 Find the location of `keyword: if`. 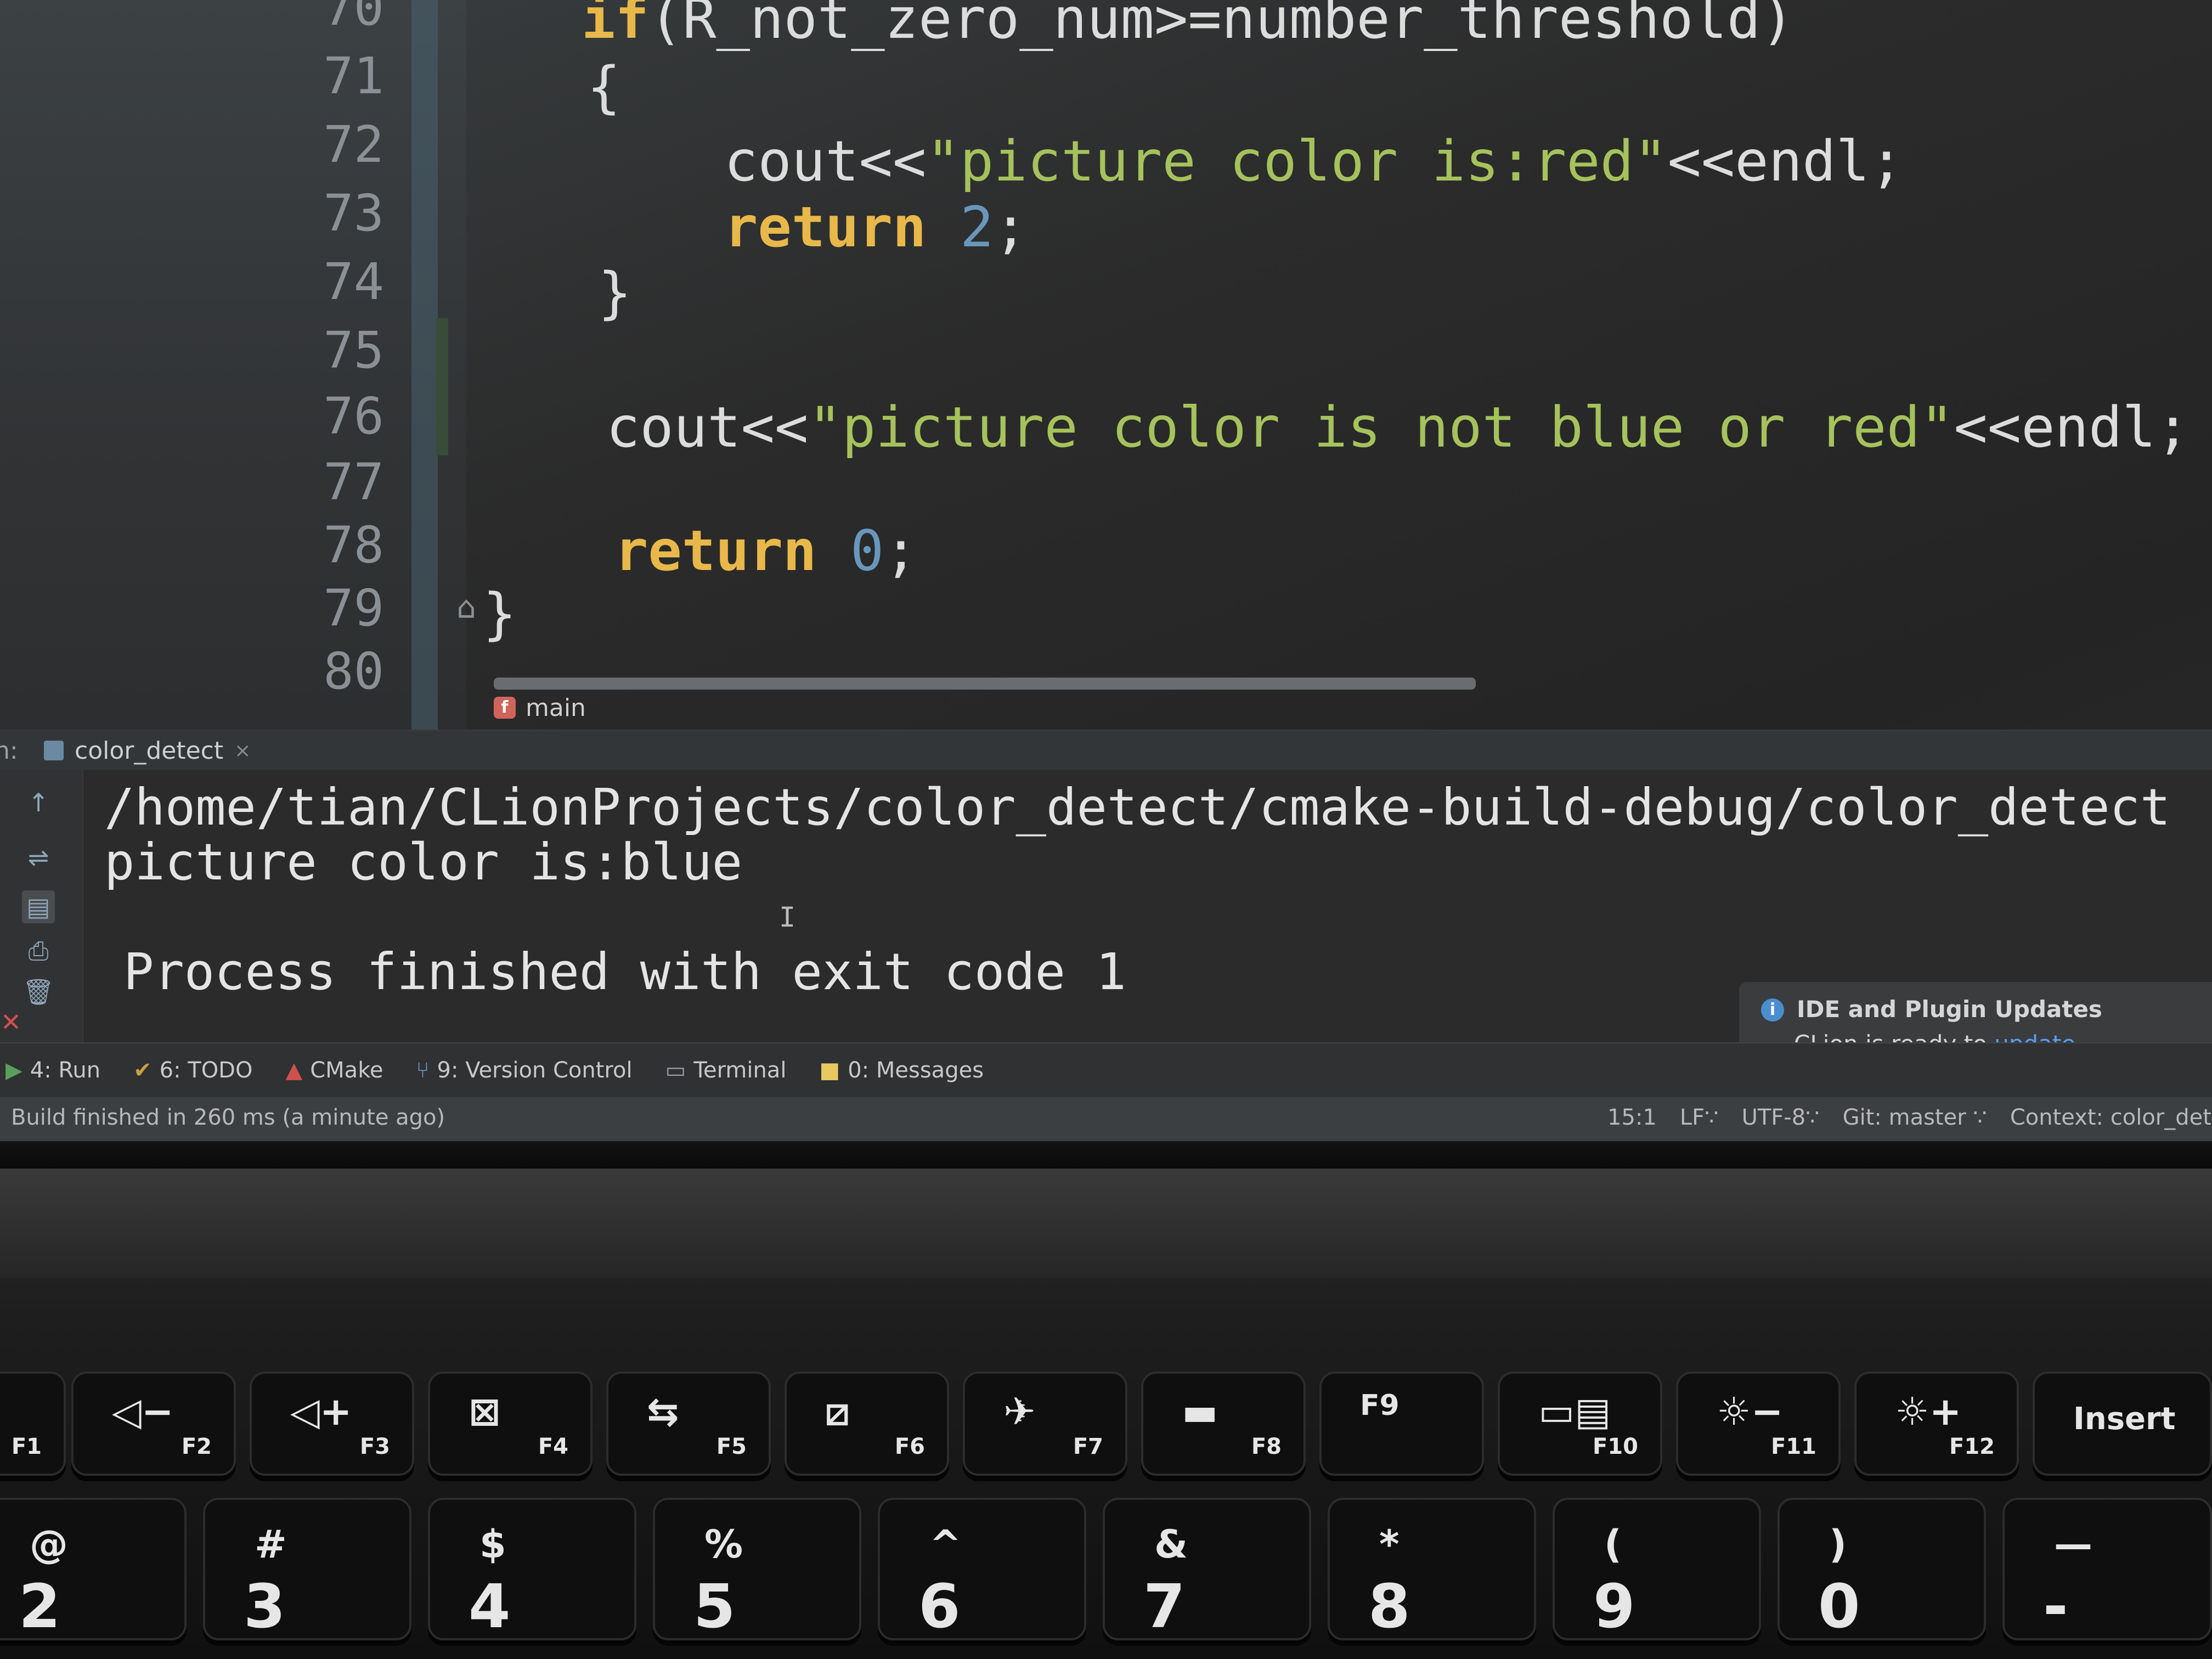

keyword: if is located at coordinates (615, 26).